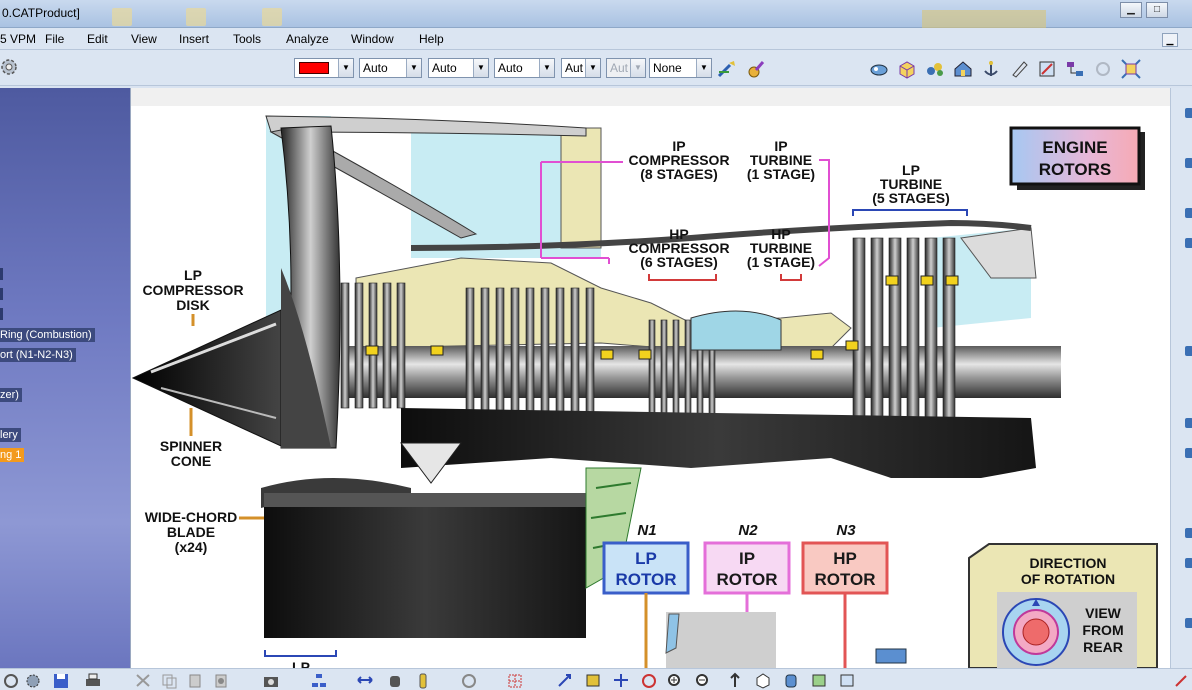  I want to click on measure-icon, so click(1047, 69).